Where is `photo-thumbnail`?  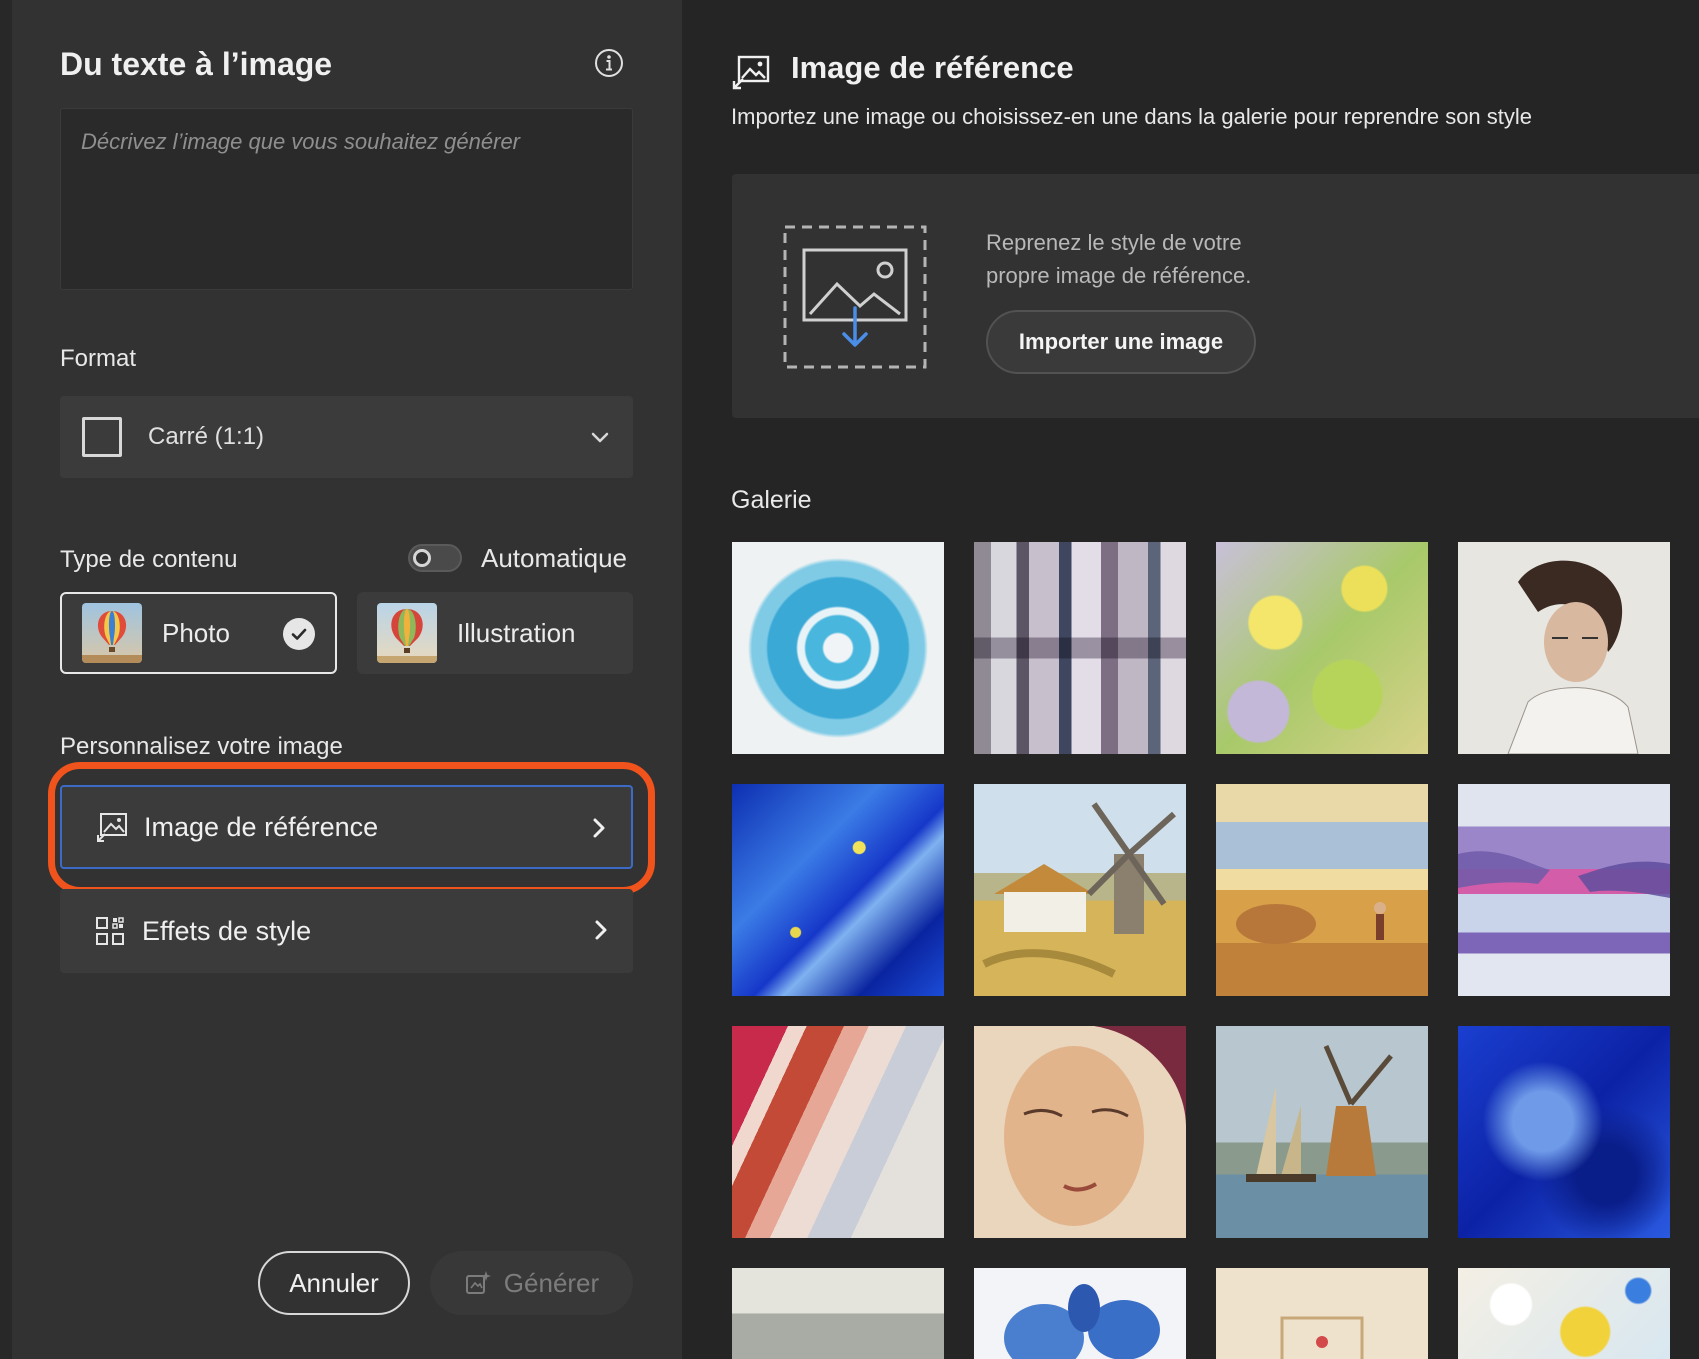 photo-thumbnail is located at coordinates (112, 633).